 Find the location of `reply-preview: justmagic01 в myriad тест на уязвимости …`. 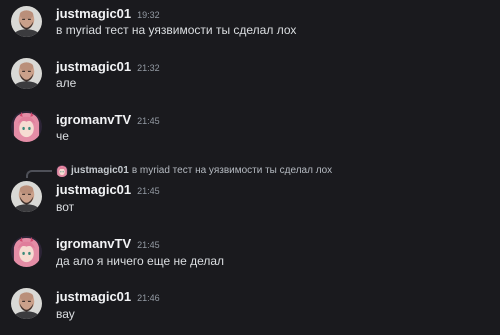

reply-preview: justmagic01 в myriad тест на уязвимости … is located at coordinates (194, 171).